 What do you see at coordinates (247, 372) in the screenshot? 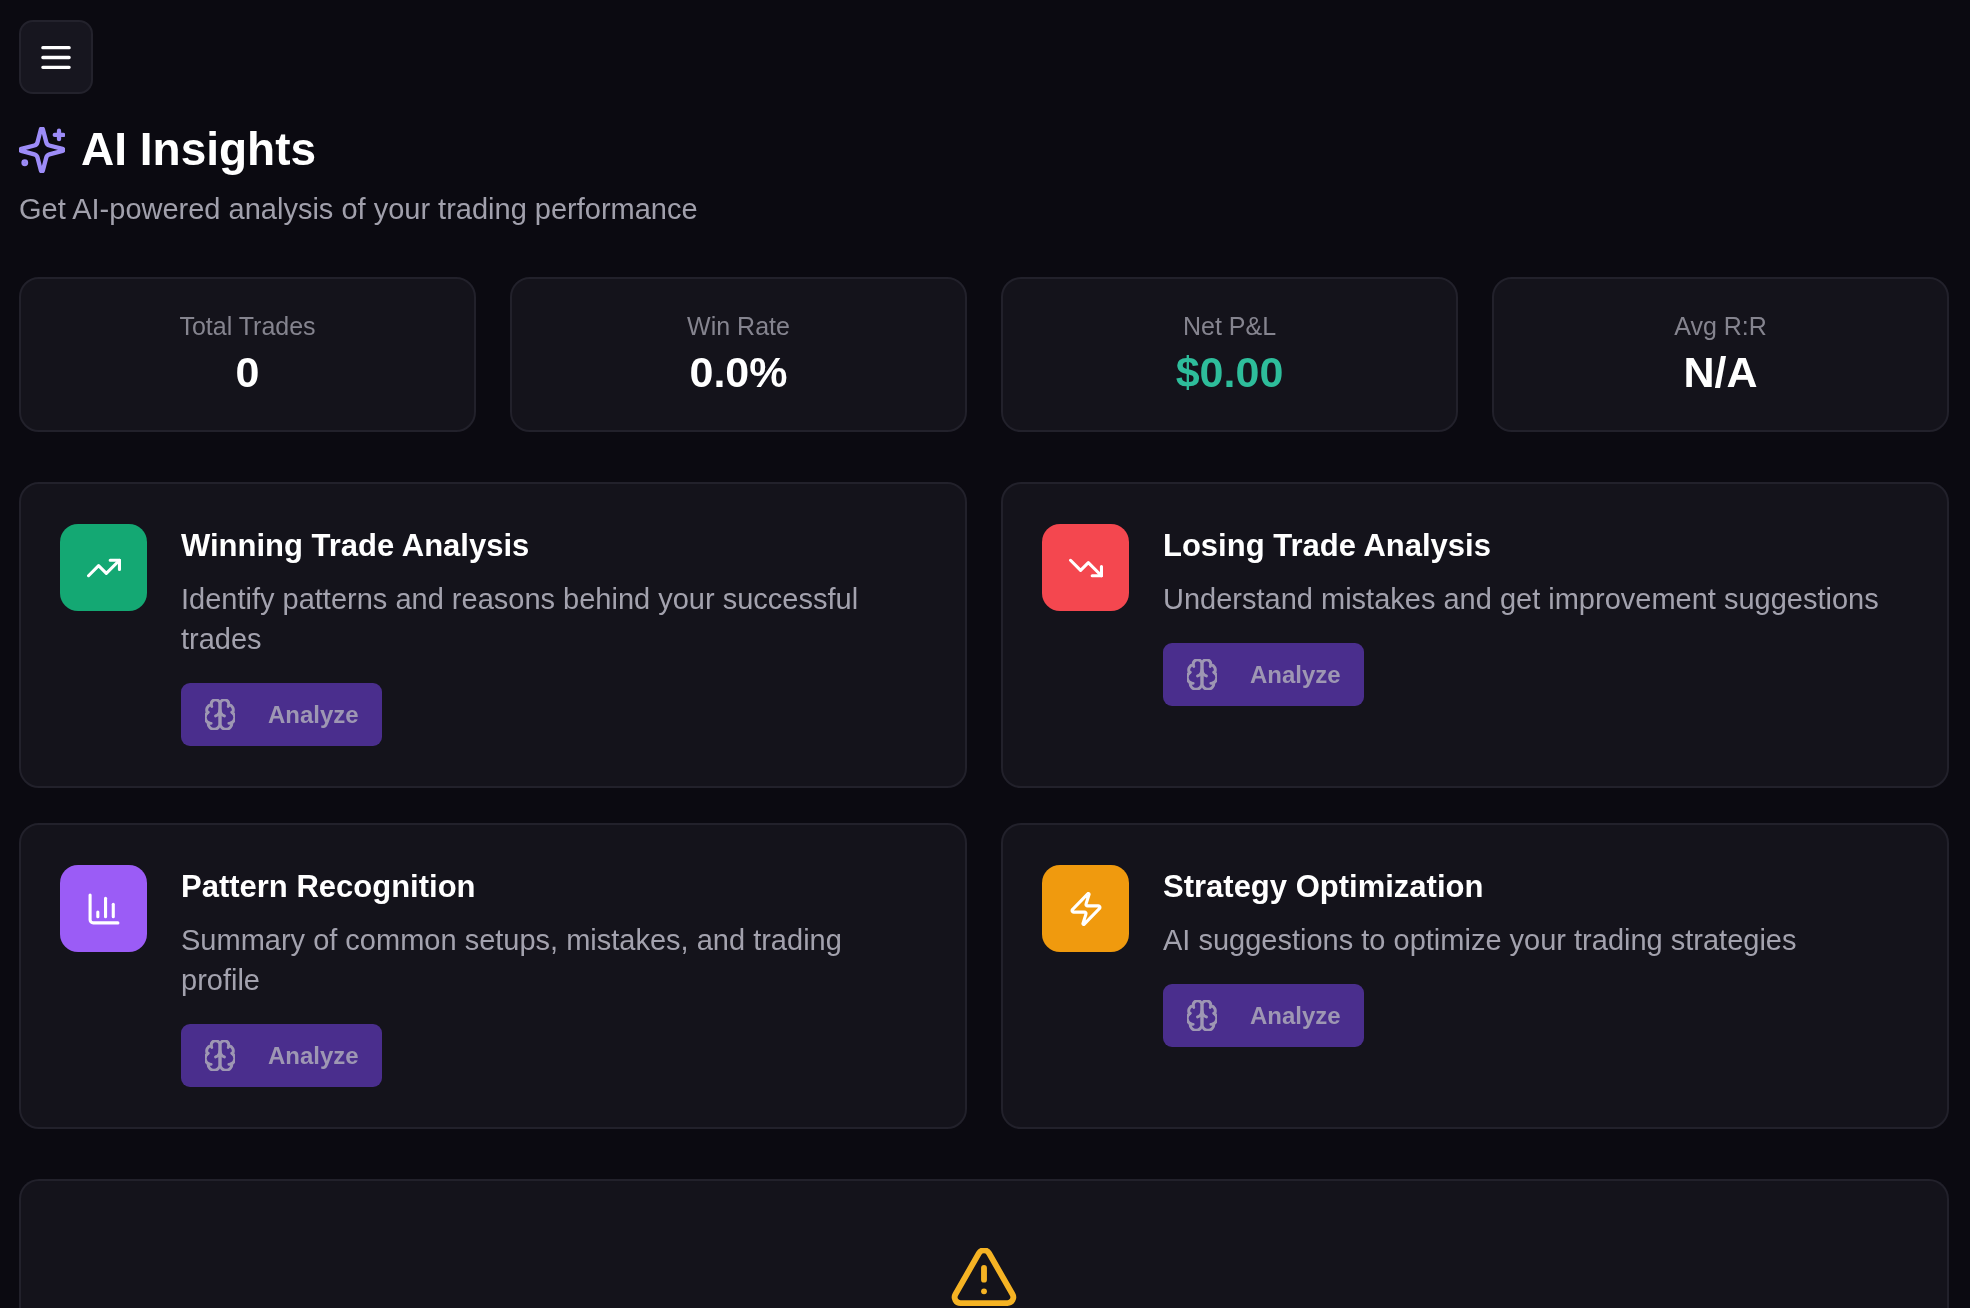
I see `stat-value: 0` at bounding box center [247, 372].